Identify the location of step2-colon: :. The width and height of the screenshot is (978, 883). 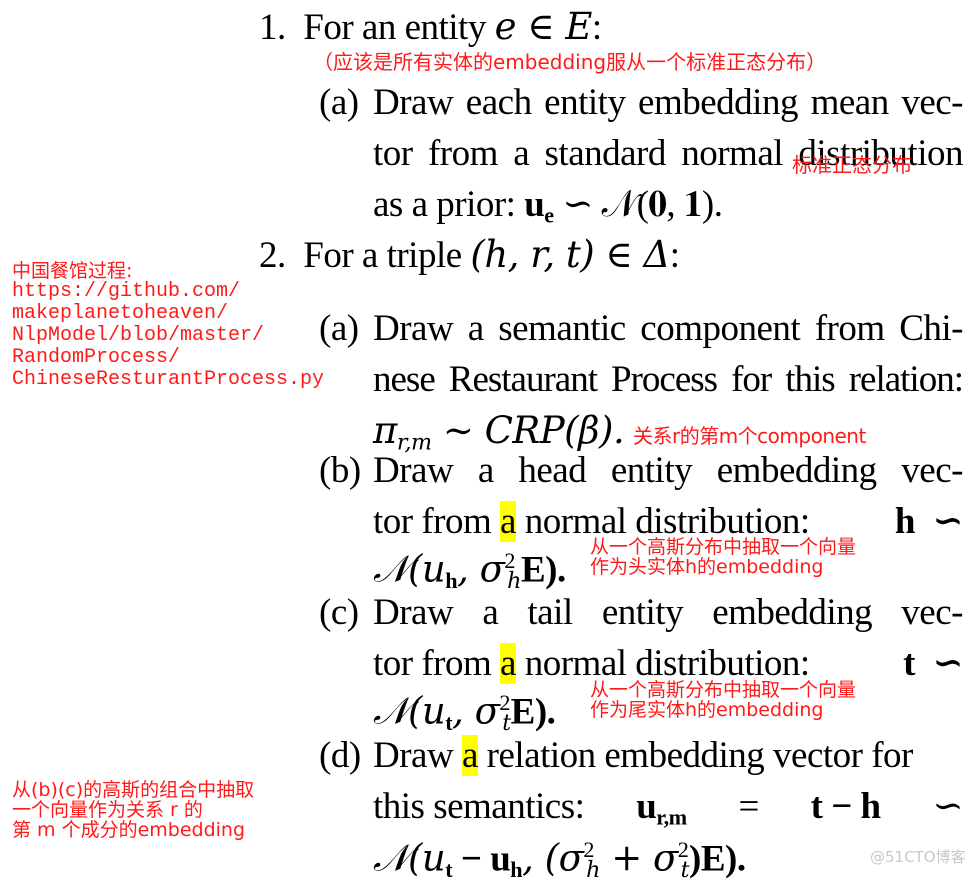
(674, 255).